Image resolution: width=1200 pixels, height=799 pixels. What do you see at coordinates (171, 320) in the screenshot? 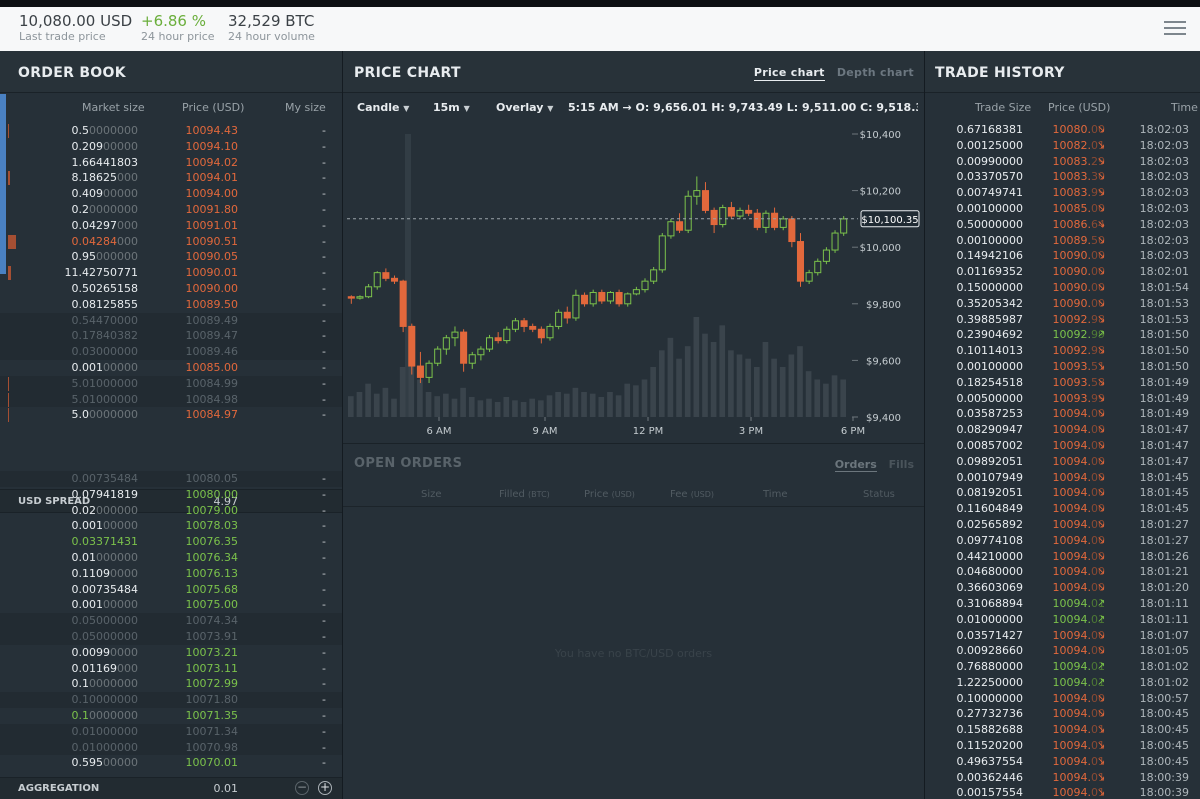
I see `ask-row: 0.54470000 10089.49 -` at bounding box center [171, 320].